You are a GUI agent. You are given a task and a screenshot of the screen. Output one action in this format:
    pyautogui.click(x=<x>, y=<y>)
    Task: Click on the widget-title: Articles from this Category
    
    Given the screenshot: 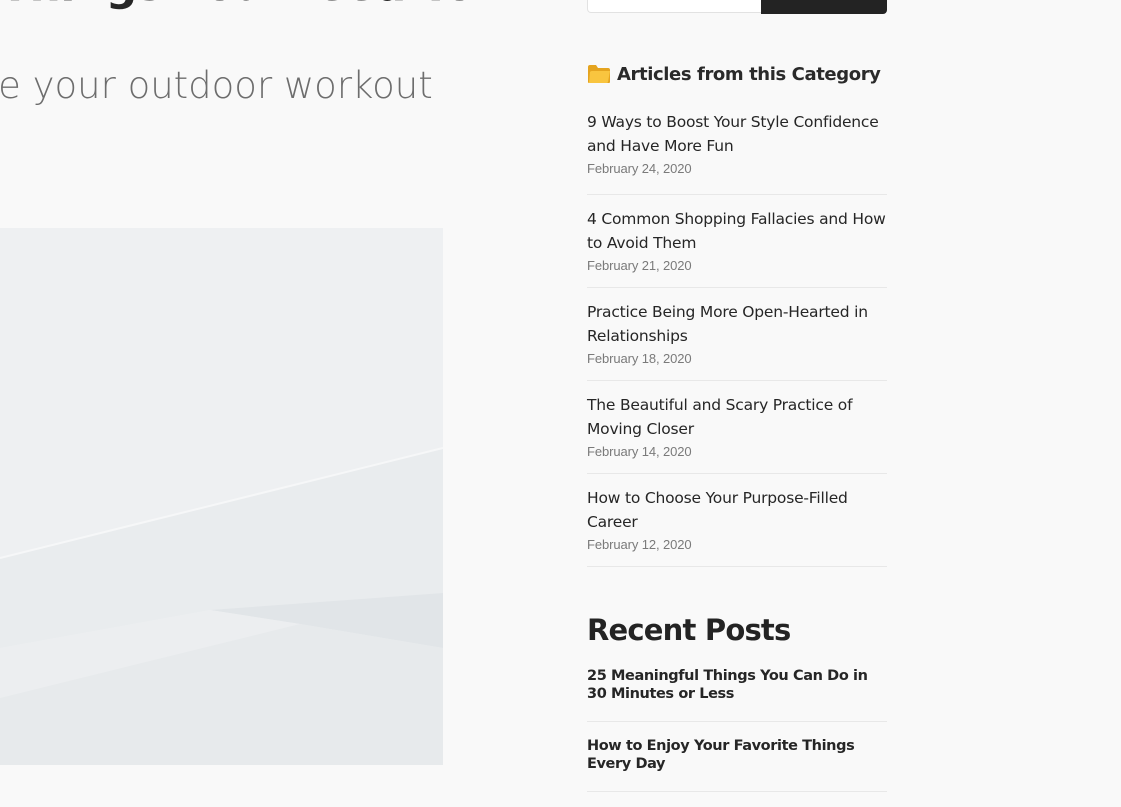 What is the action you would take?
    pyautogui.click(x=737, y=74)
    